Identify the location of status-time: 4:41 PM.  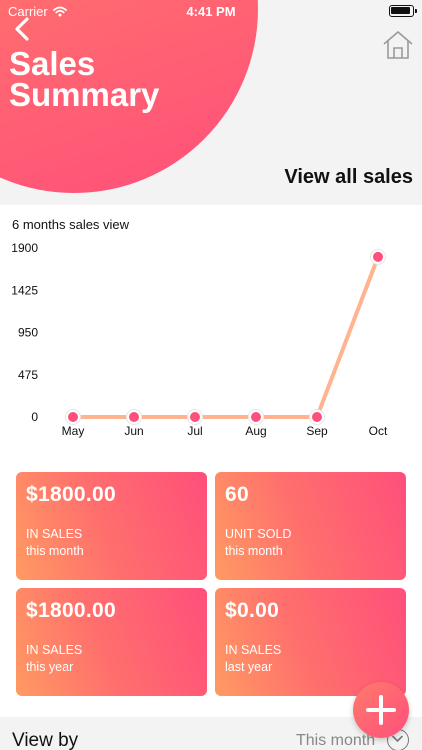
(211, 11).